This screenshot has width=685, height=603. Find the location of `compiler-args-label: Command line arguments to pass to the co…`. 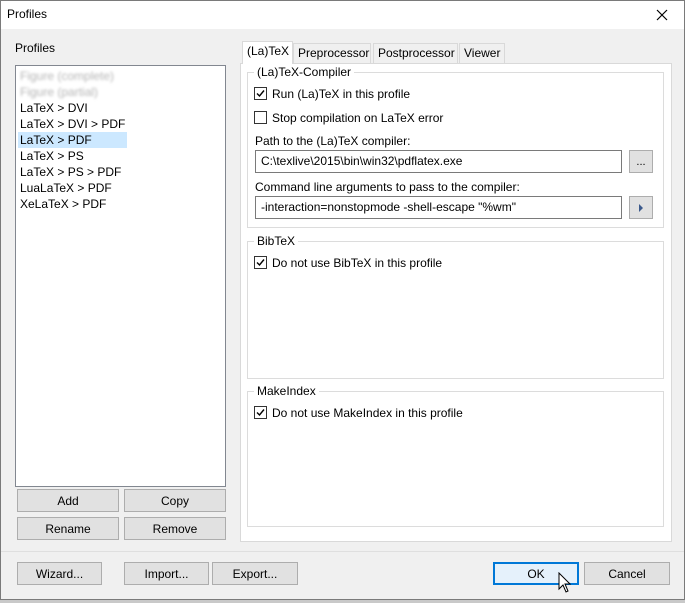

compiler-args-label: Command line arguments to pass to the co… is located at coordinates (387, 187).